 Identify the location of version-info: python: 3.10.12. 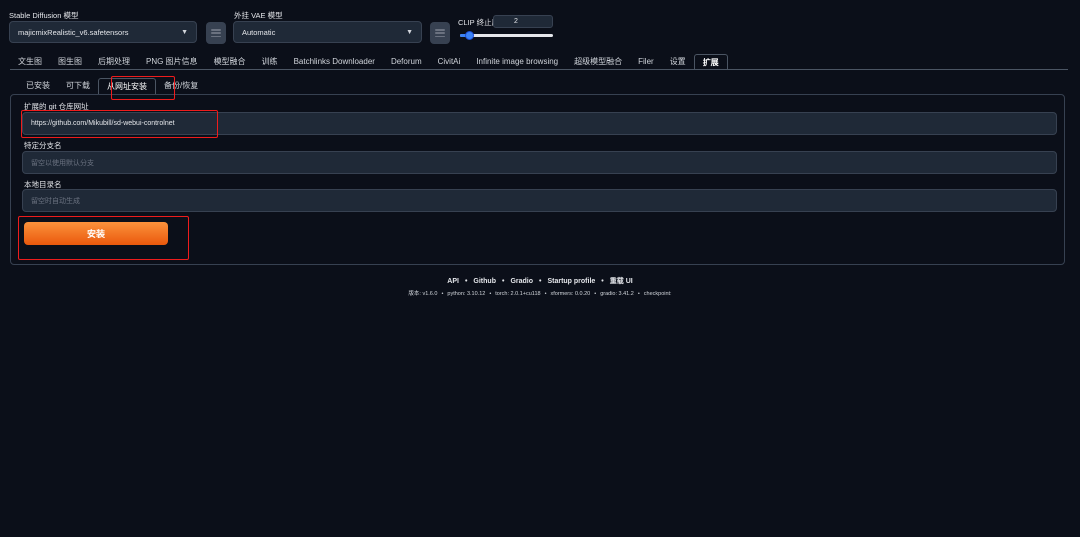
(466, 294).